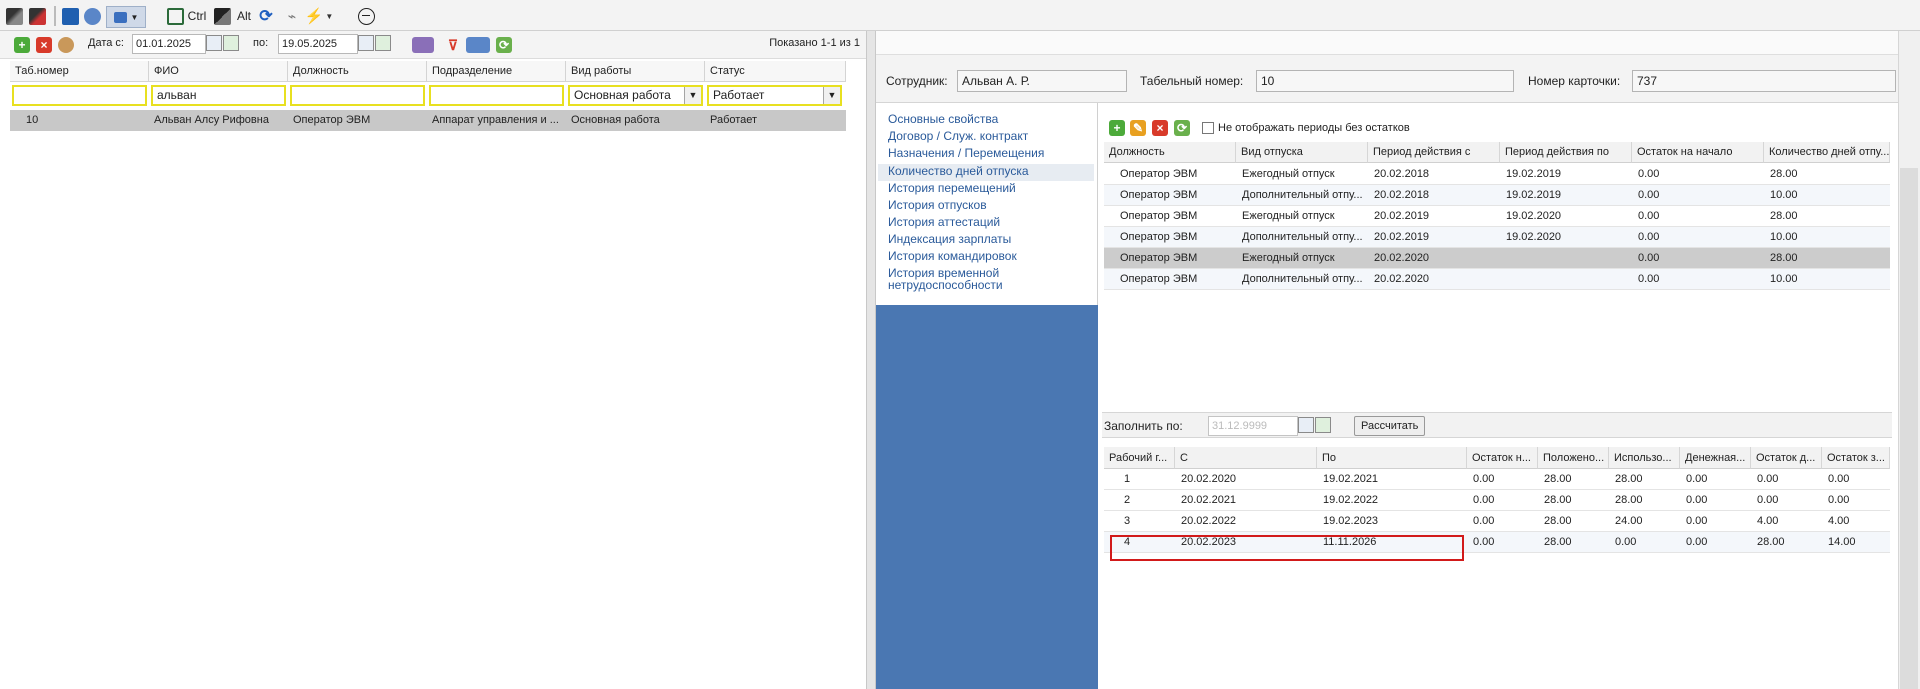 This screenshot has height=689, width=1920. Describe the element at coordinates (1402, 279) in the screenshot. I see `cell-period-from: 20.02.2020` at that location.